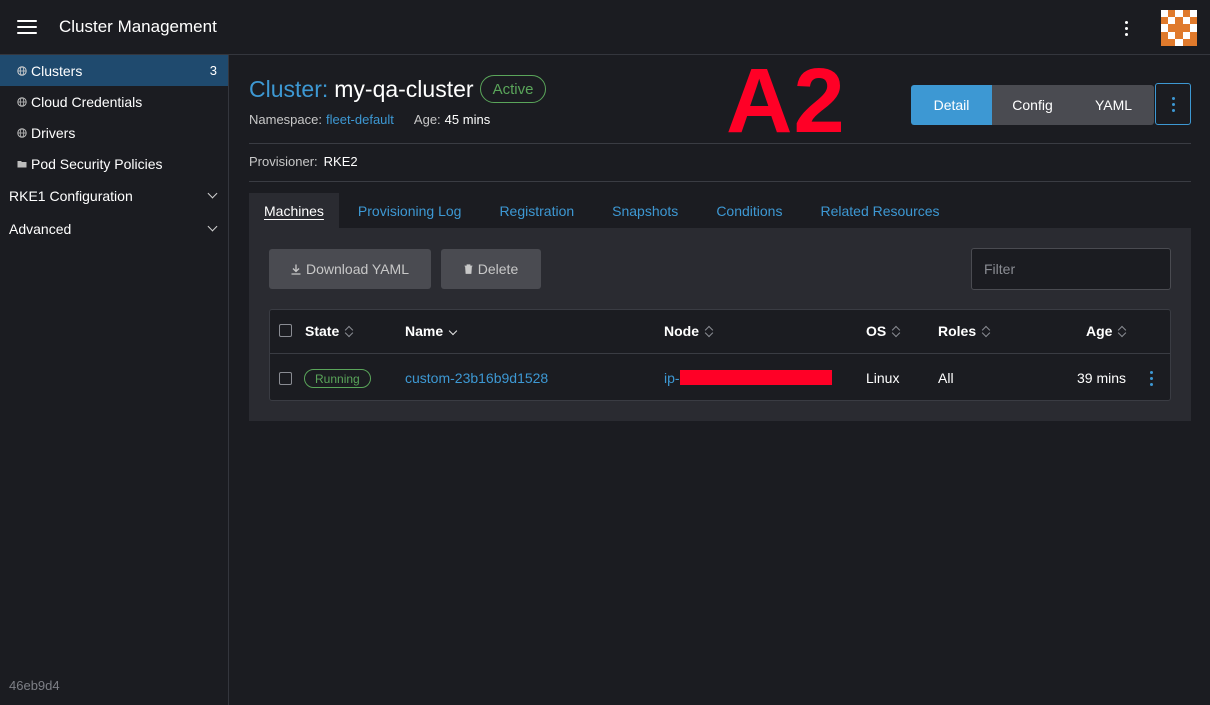 The height and width of the screenshot is (705, 1210). I want to click on cluster-meta: Namespace: fleet-default Age: 45 mins, so click(369, 119).